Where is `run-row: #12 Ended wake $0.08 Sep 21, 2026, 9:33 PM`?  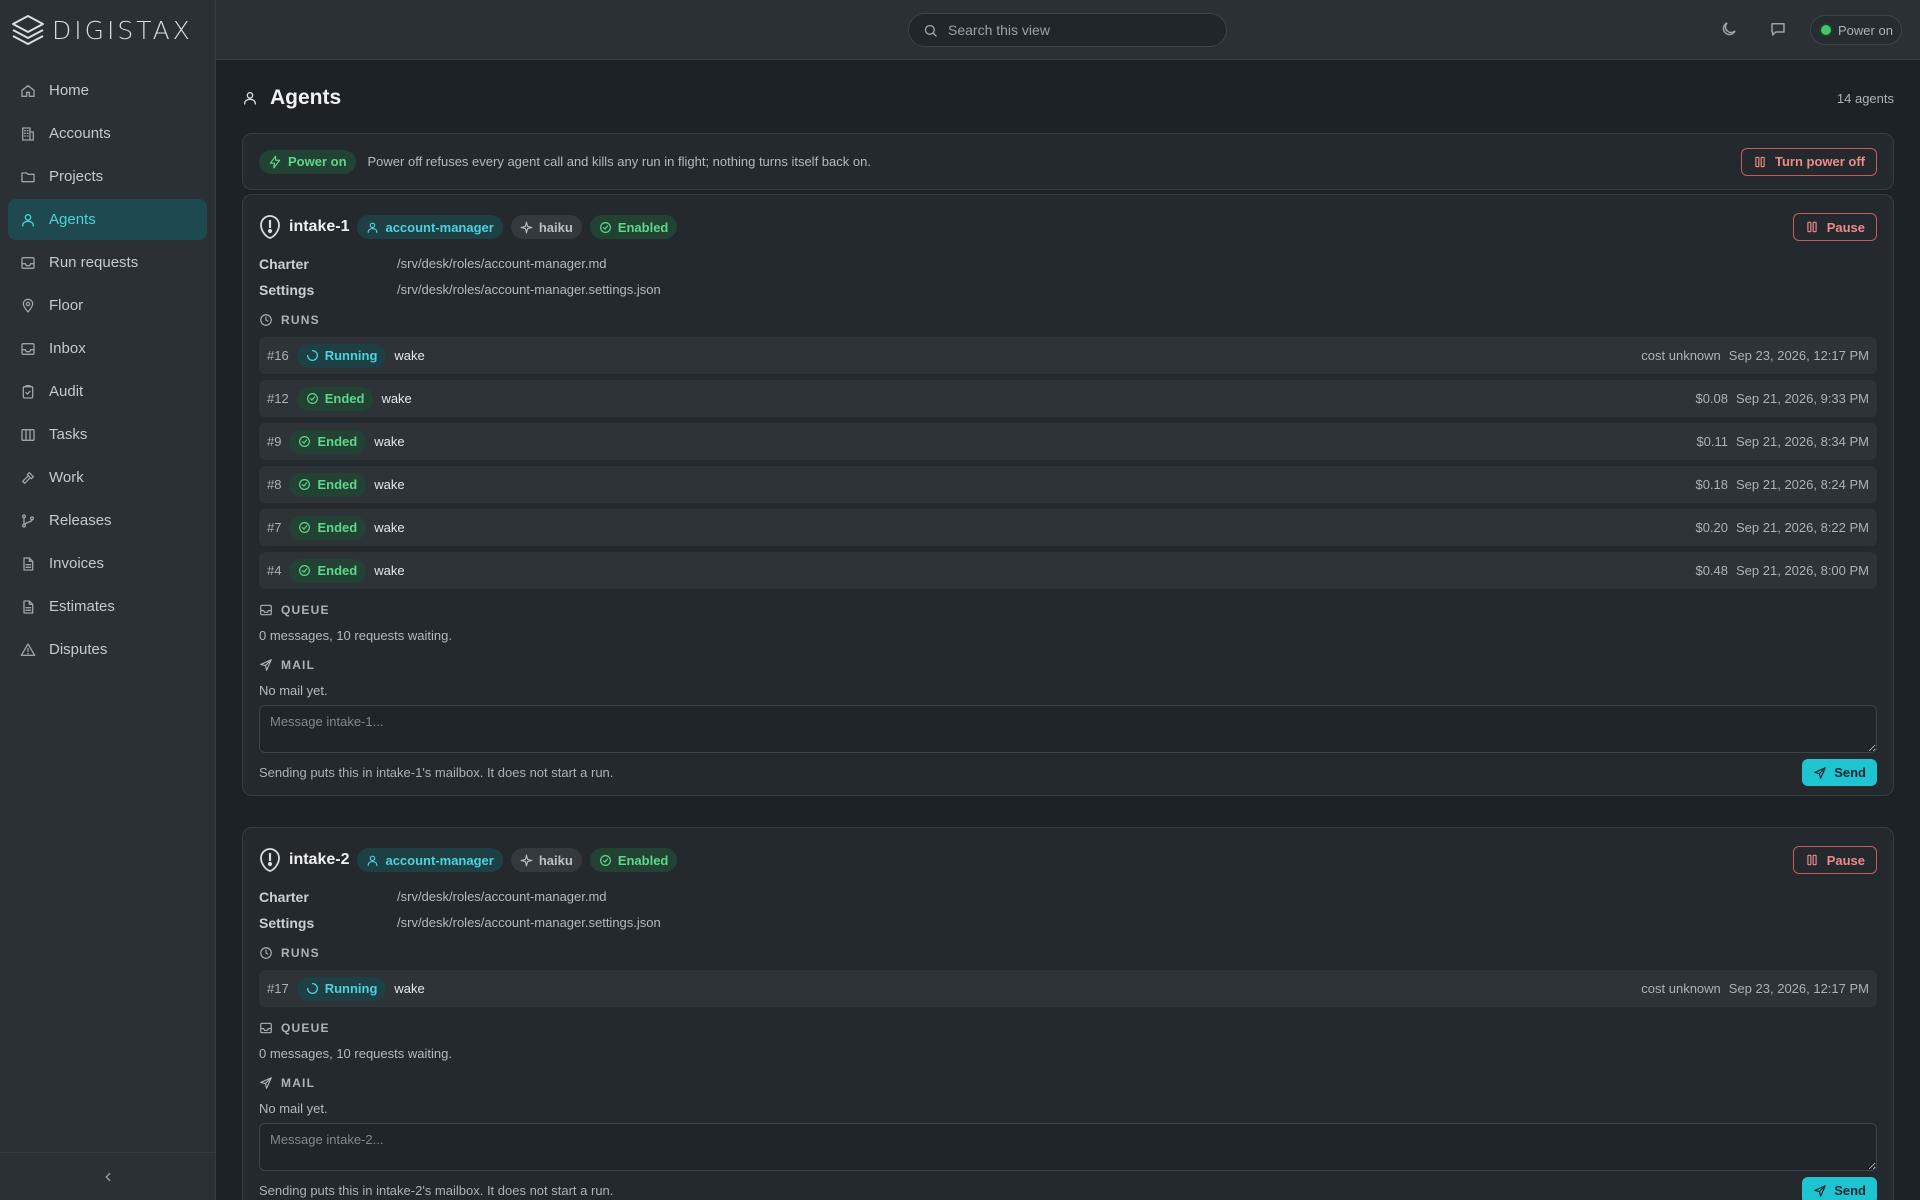 run-row: #12 Ended wake $0.08 Sep 21, 2026, 9:33 PM is located at coordinates (1068, 398).